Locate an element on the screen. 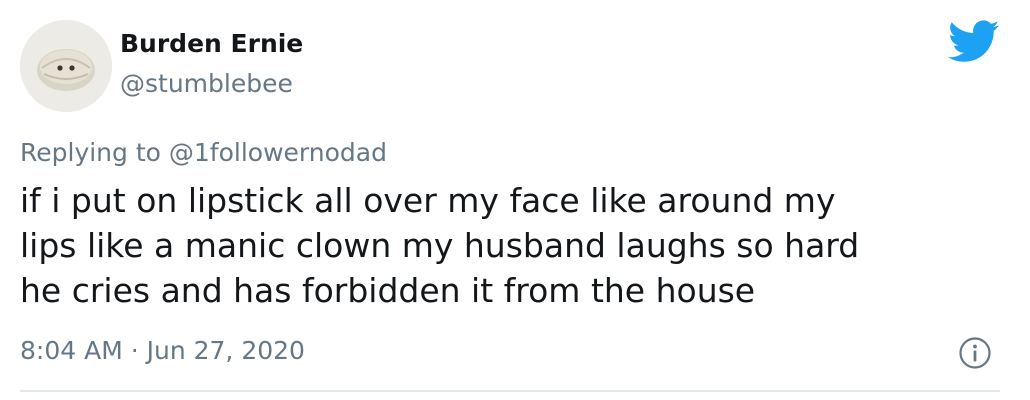  info-icon-graphic is located at coordinates (975, 353).